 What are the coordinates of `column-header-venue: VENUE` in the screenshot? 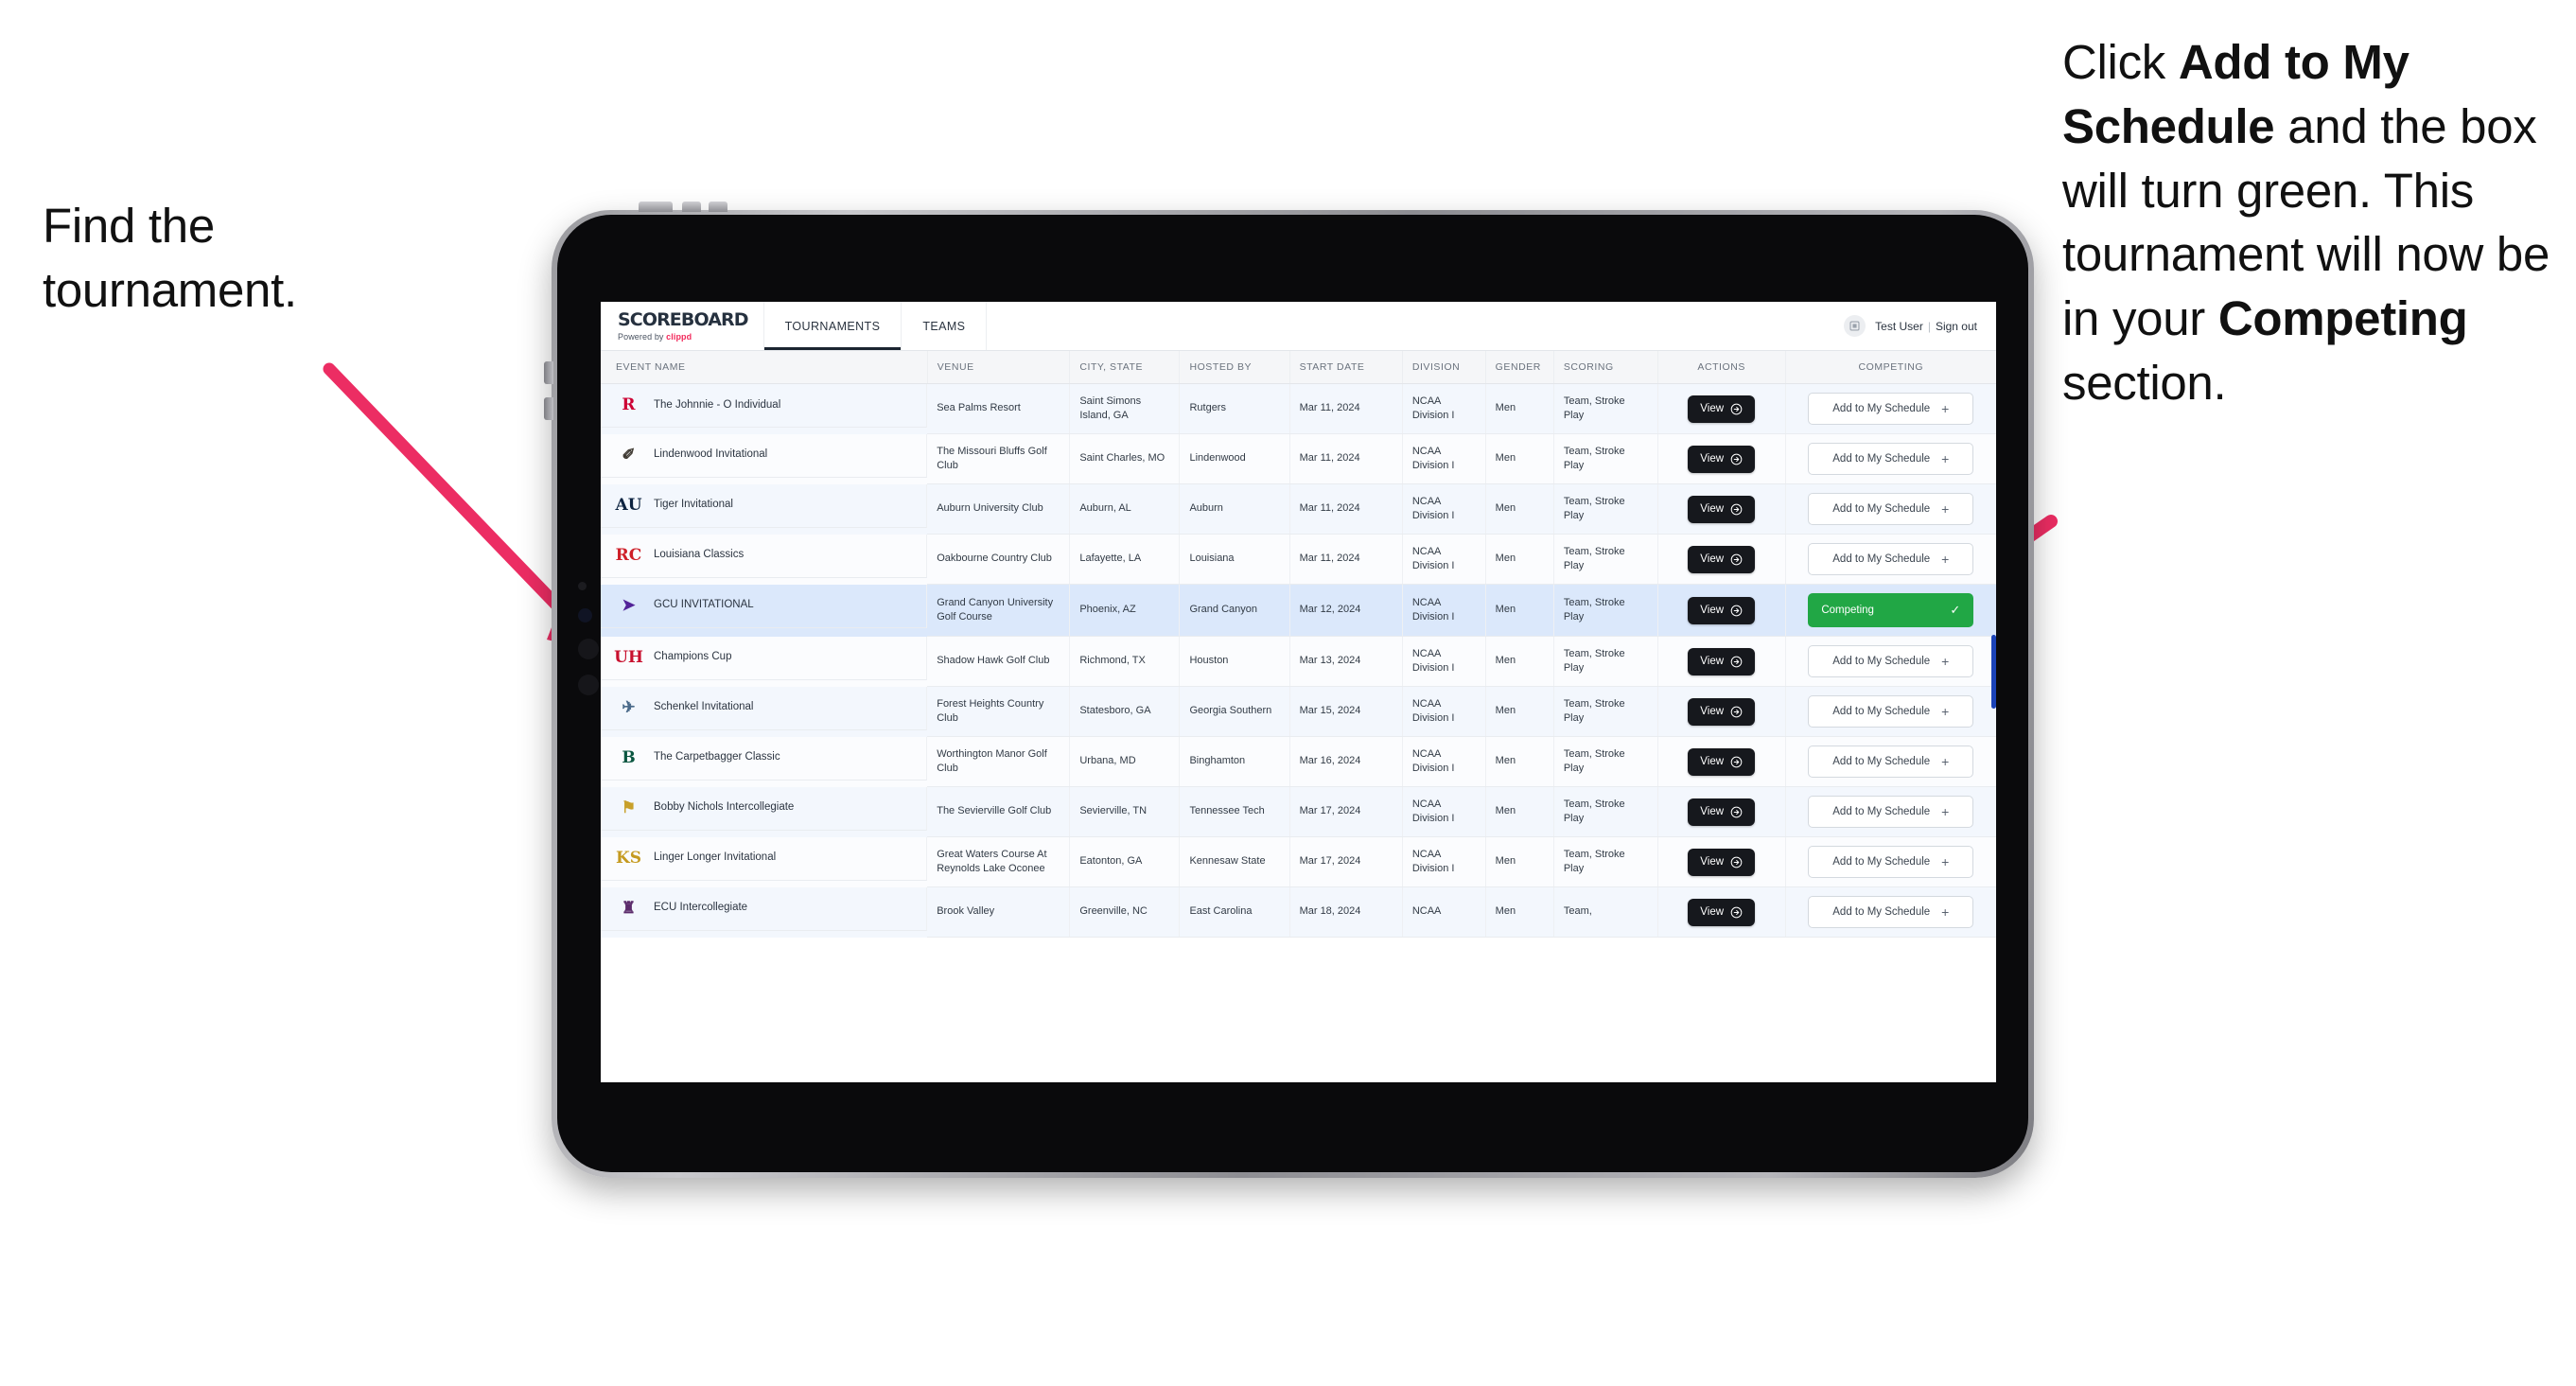 It's located at (999, 367).